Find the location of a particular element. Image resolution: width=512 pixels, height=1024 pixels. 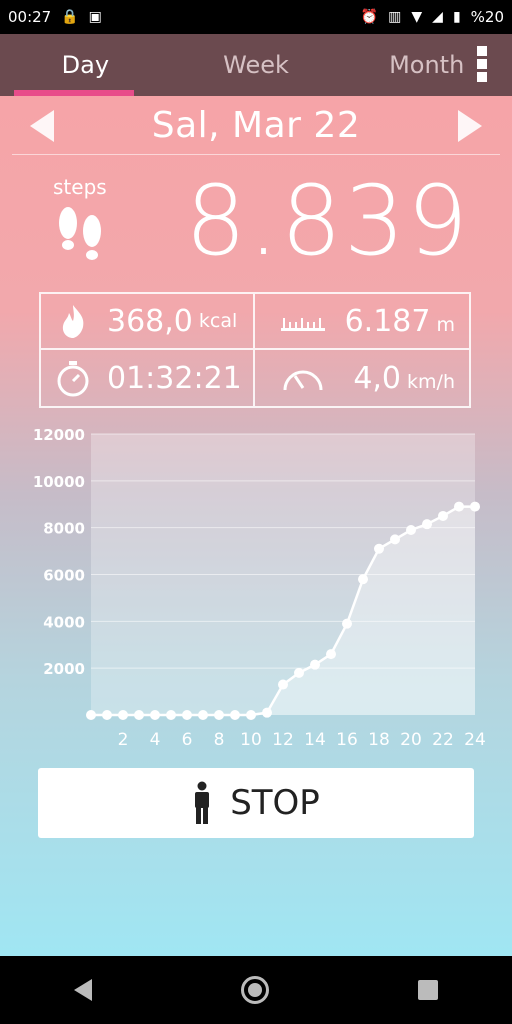

tab-bar: Day Week Month is located at coordinates (256, 65).